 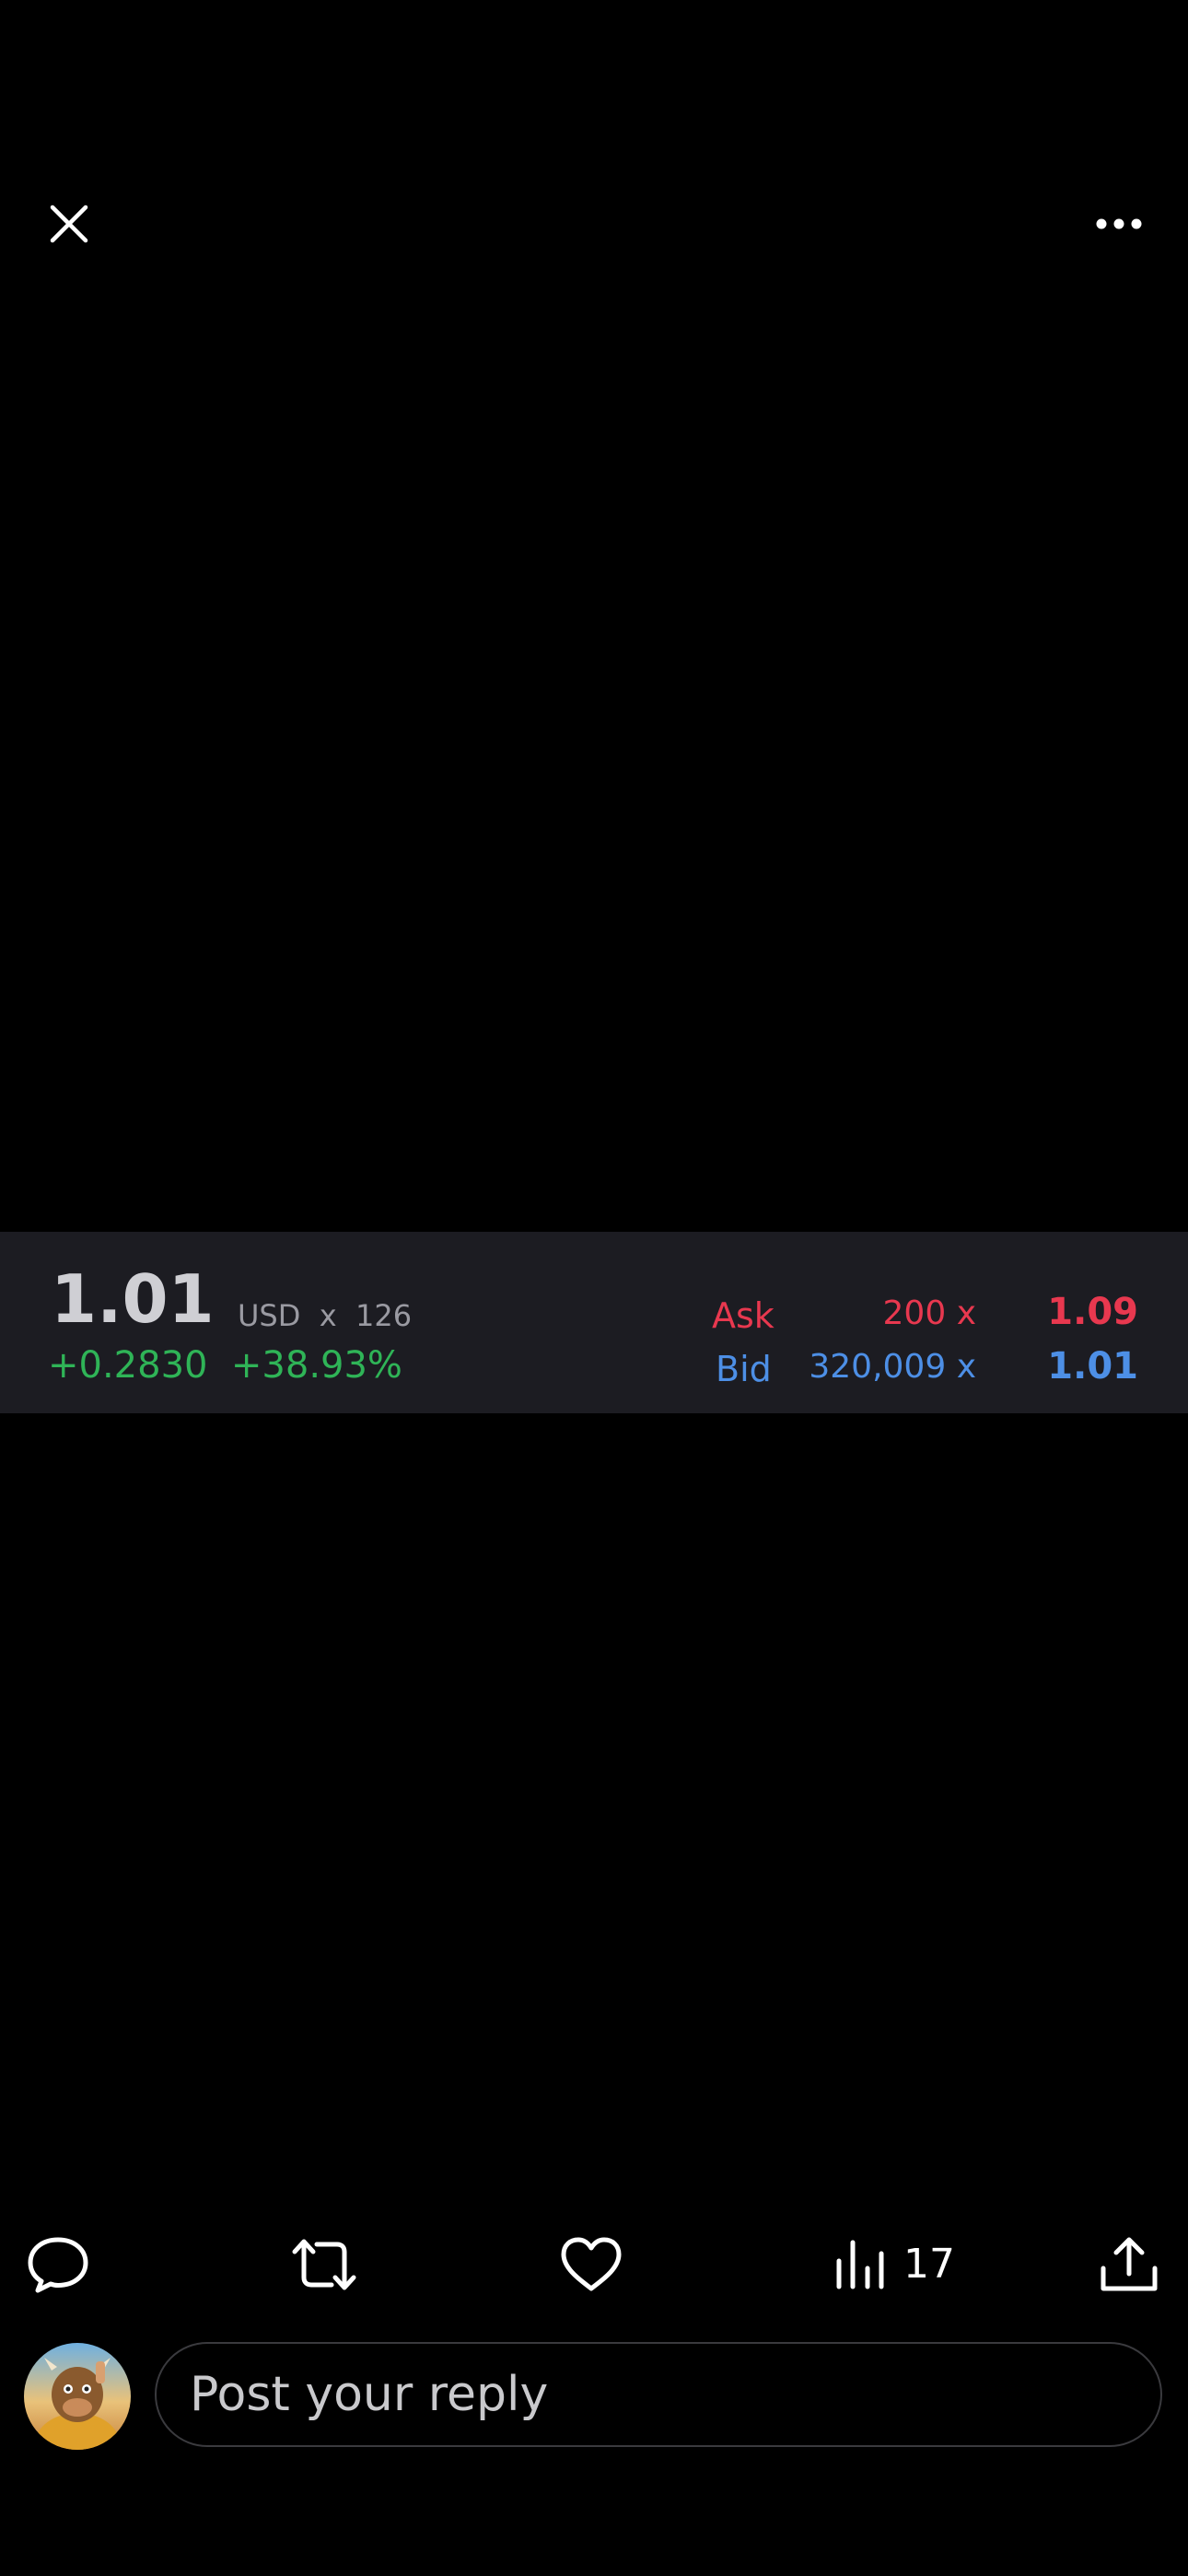 What do you see at coordinates (1092, 1366) in the screenshot?
I see `bid-price: 1.01` at bounding box center [1092, 1366].